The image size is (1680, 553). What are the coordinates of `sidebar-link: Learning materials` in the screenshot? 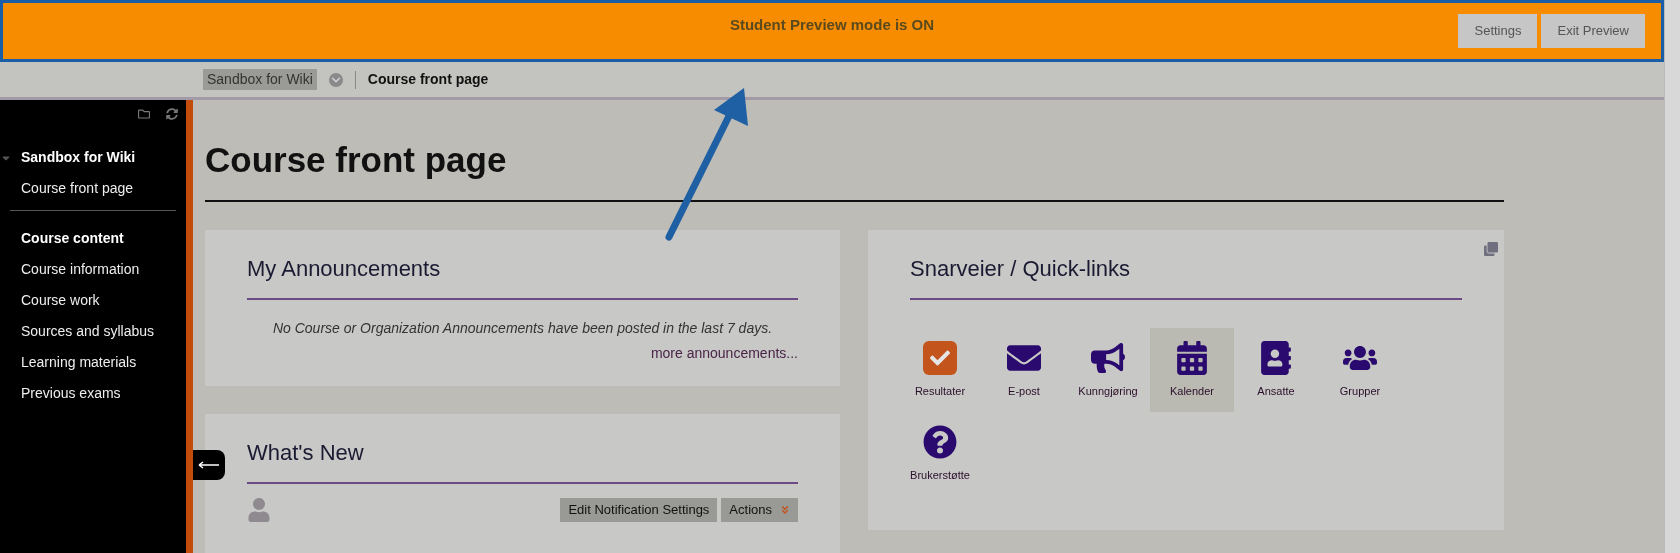 It's located at (93, 362).